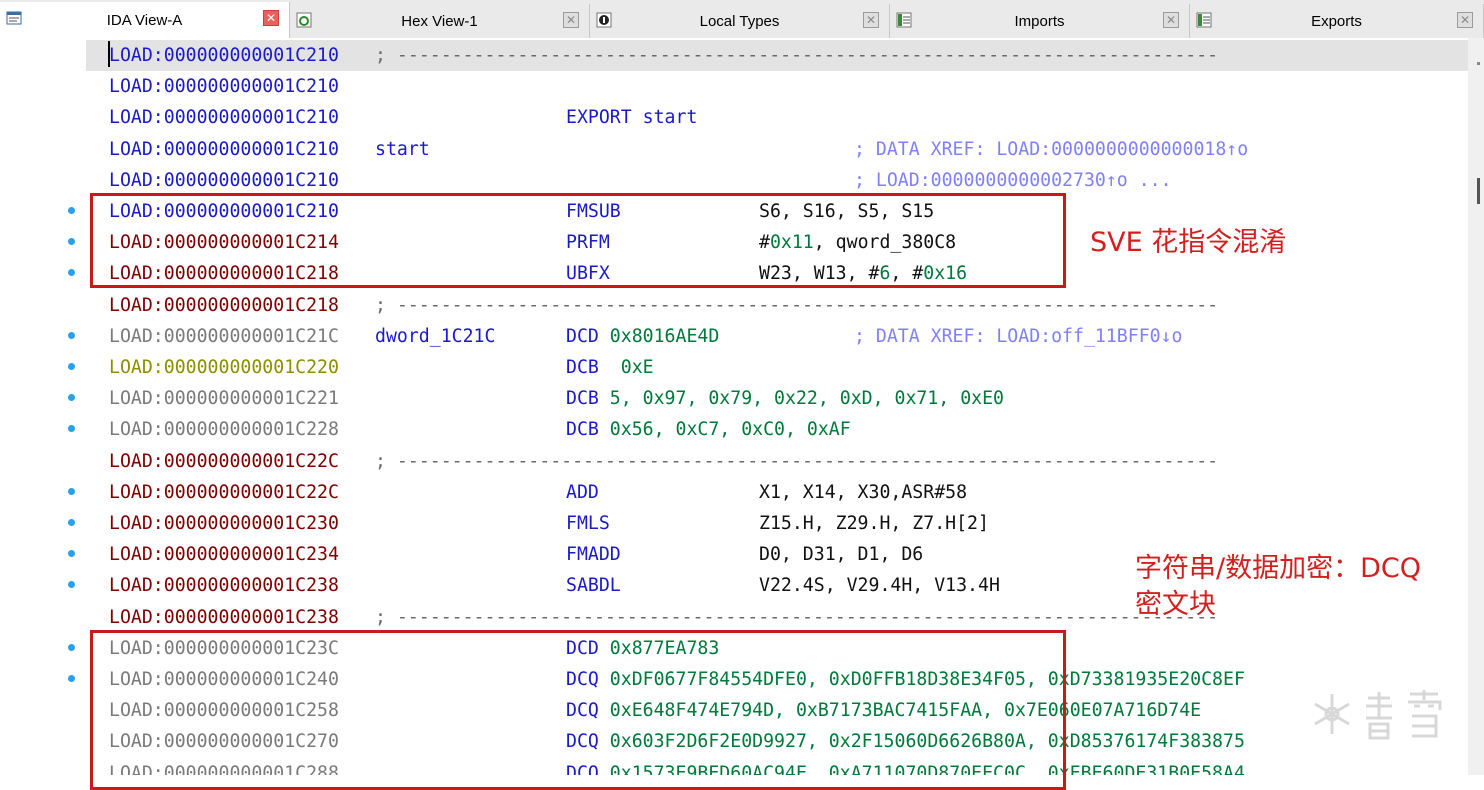 The image size is (1484, 790). Describe the element at coordinates (435, 337) in the screenshot. I see `label-name: dword_1C21C` at that location.